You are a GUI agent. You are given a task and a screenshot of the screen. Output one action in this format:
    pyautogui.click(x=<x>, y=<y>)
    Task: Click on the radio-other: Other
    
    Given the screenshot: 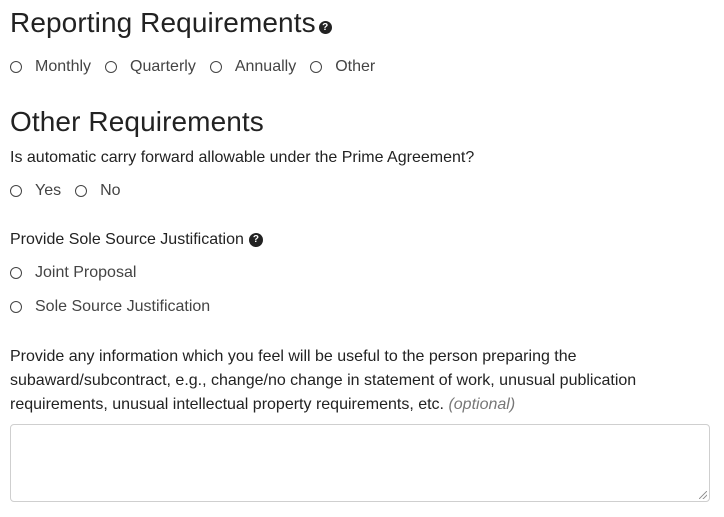 What is the action you would take?
    pyautogui.click(x=342, y=67)
    